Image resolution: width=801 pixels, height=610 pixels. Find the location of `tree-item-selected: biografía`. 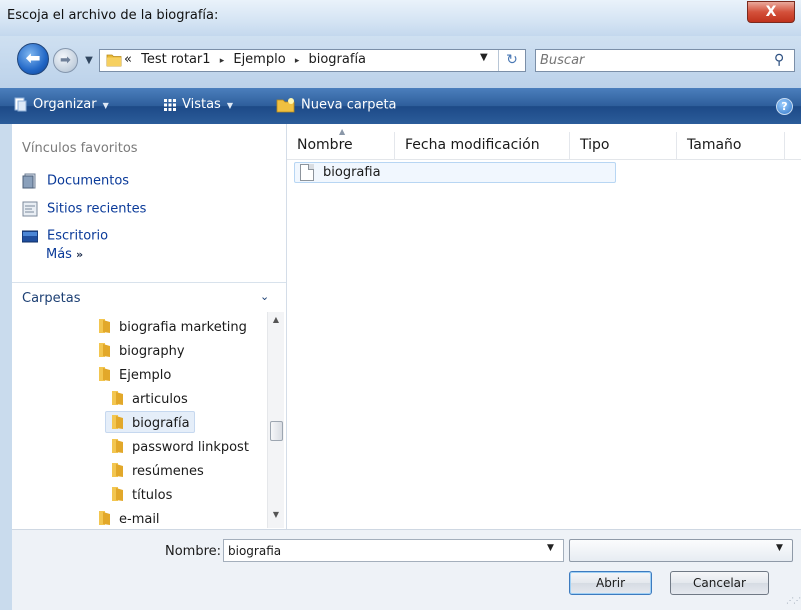

tree-item-selected: biografía is located at coordinates (150, 422).